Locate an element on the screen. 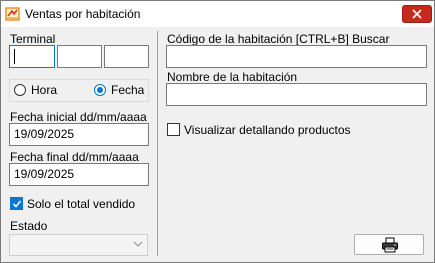 This screenshot has width=435, height=263. radio-hora is located at coordinates (20, 90).